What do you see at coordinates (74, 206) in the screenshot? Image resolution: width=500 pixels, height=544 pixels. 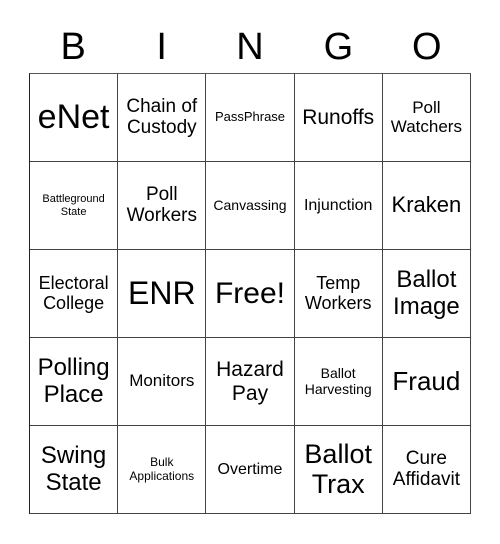 I see `bingo-cell: Battleground State` at bounding box center [74, 206].